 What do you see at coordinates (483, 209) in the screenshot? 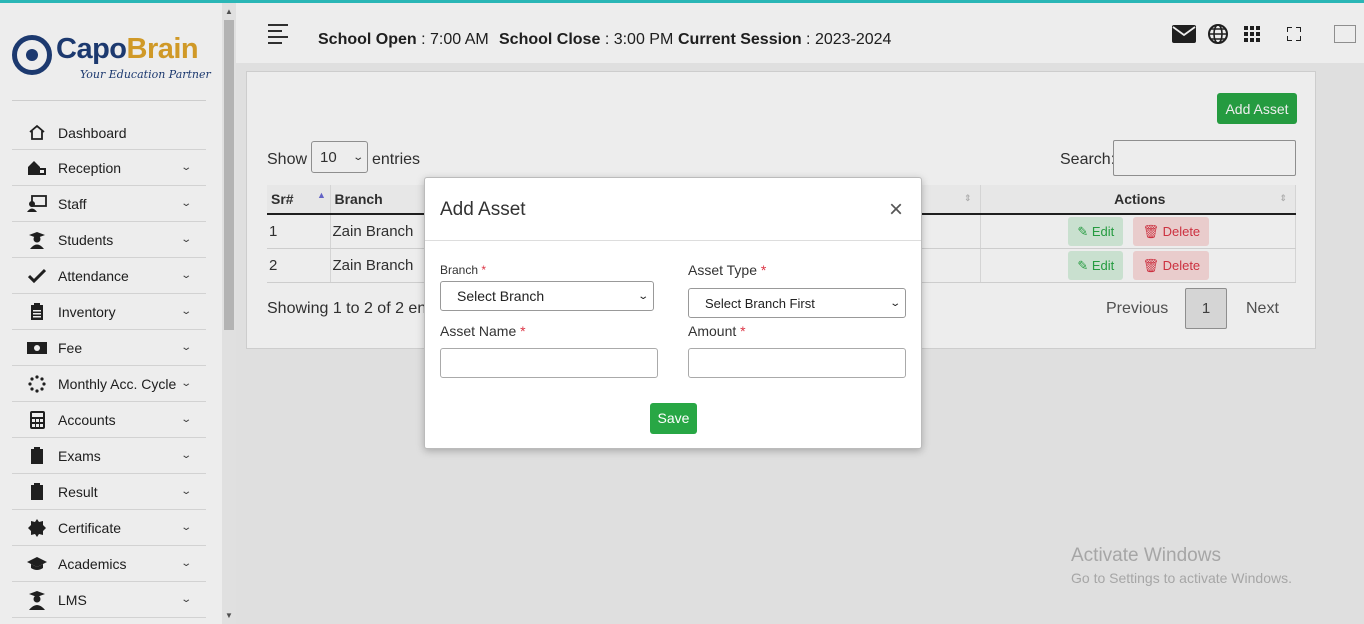
I see `modal-title: Add Asset` at bounding box center [483, 209].